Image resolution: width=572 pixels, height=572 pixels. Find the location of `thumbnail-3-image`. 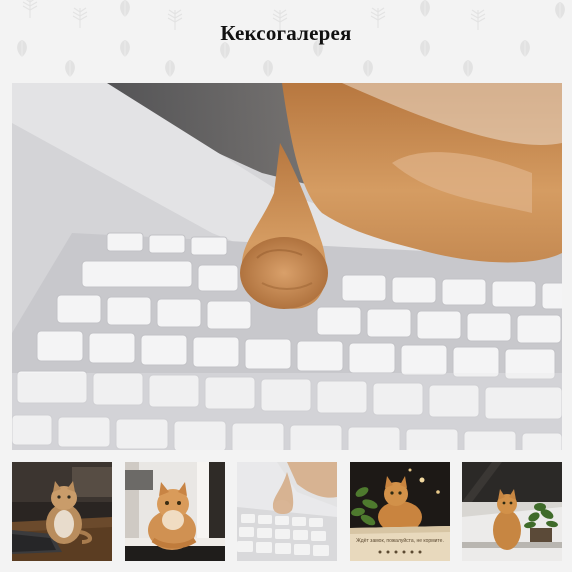

thumbnail-3-image is located at coordinates (287, 511).